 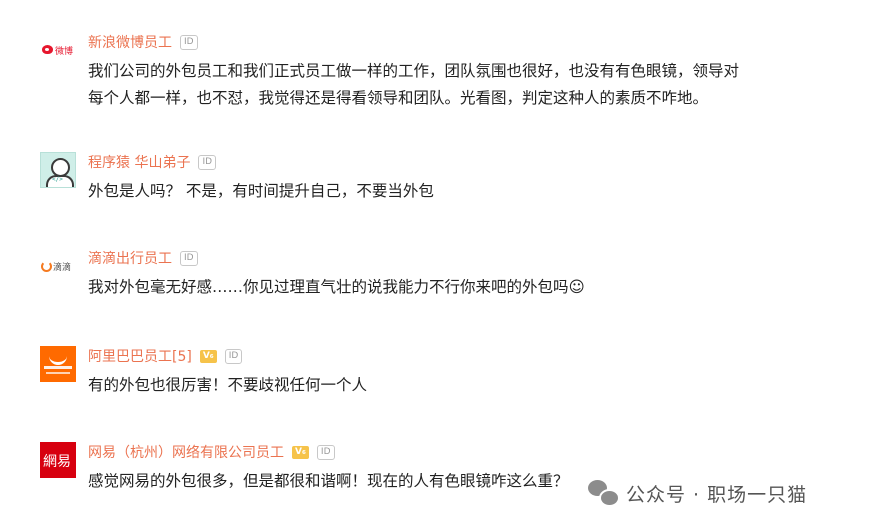 What do you see at coordinates (186, 452) in the screenshot?
I see `username-link: 网易（杭州）网络有限公司员工` at bounding box center [186, 452].